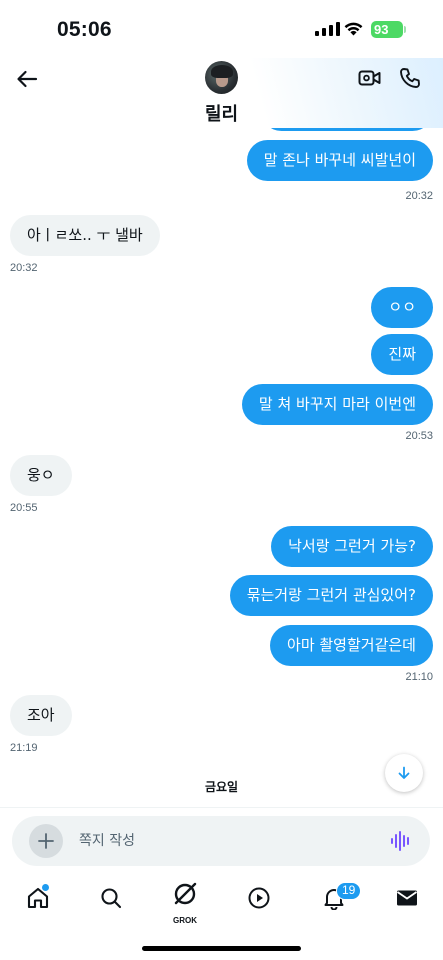  What do you see at coordinates (402, 307) in the screenshot?
I see `outgoing-message: ㅇㅇ` at bounding box center [402, 307].